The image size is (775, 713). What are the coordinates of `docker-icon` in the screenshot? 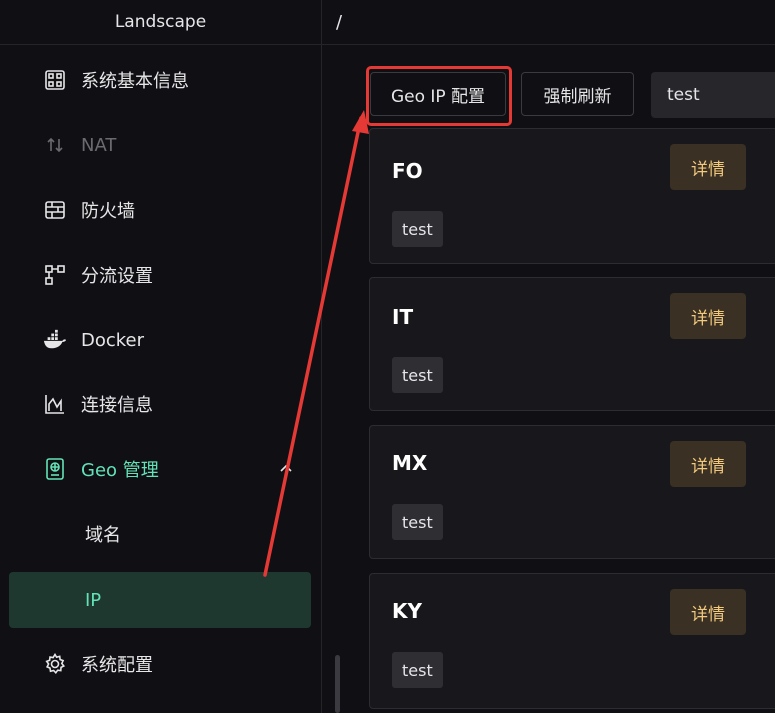 It's located at (55, 340).